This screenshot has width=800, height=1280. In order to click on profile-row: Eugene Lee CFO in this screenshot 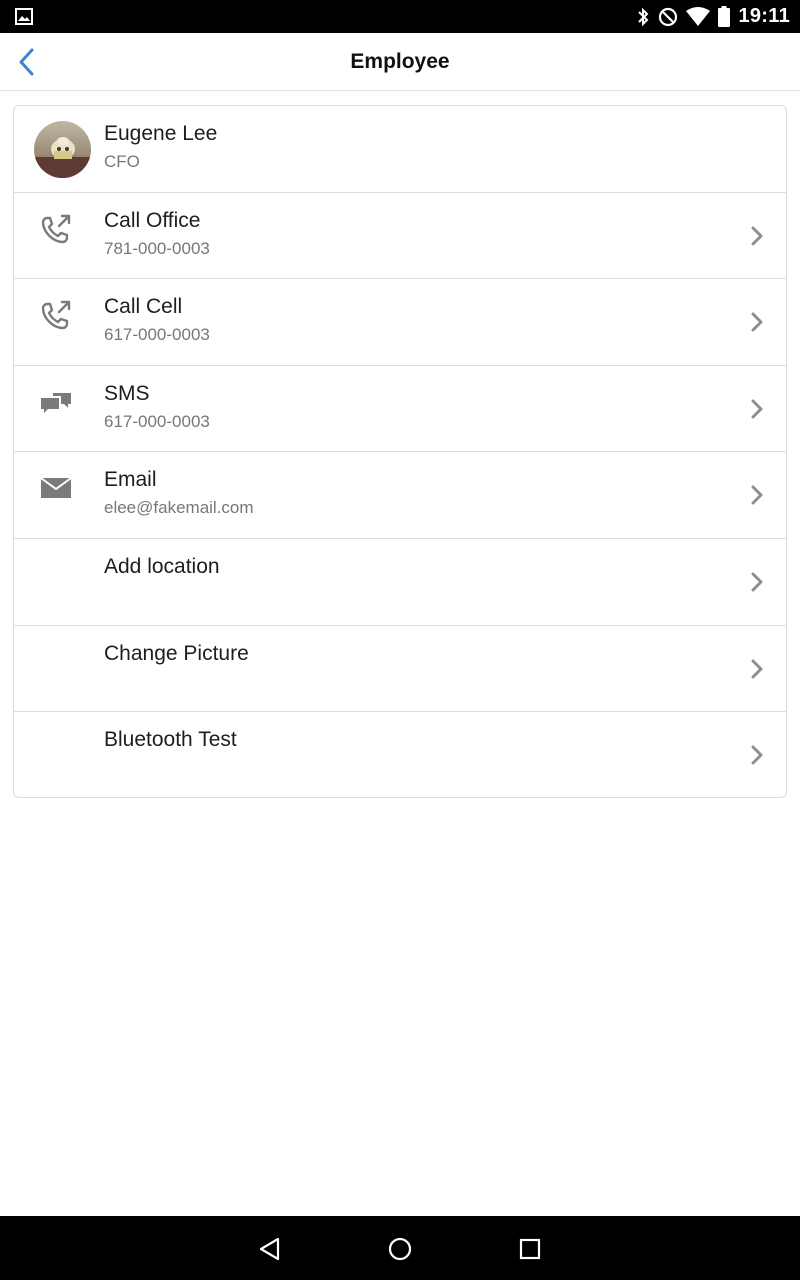, I will do `click(400, 149)`.